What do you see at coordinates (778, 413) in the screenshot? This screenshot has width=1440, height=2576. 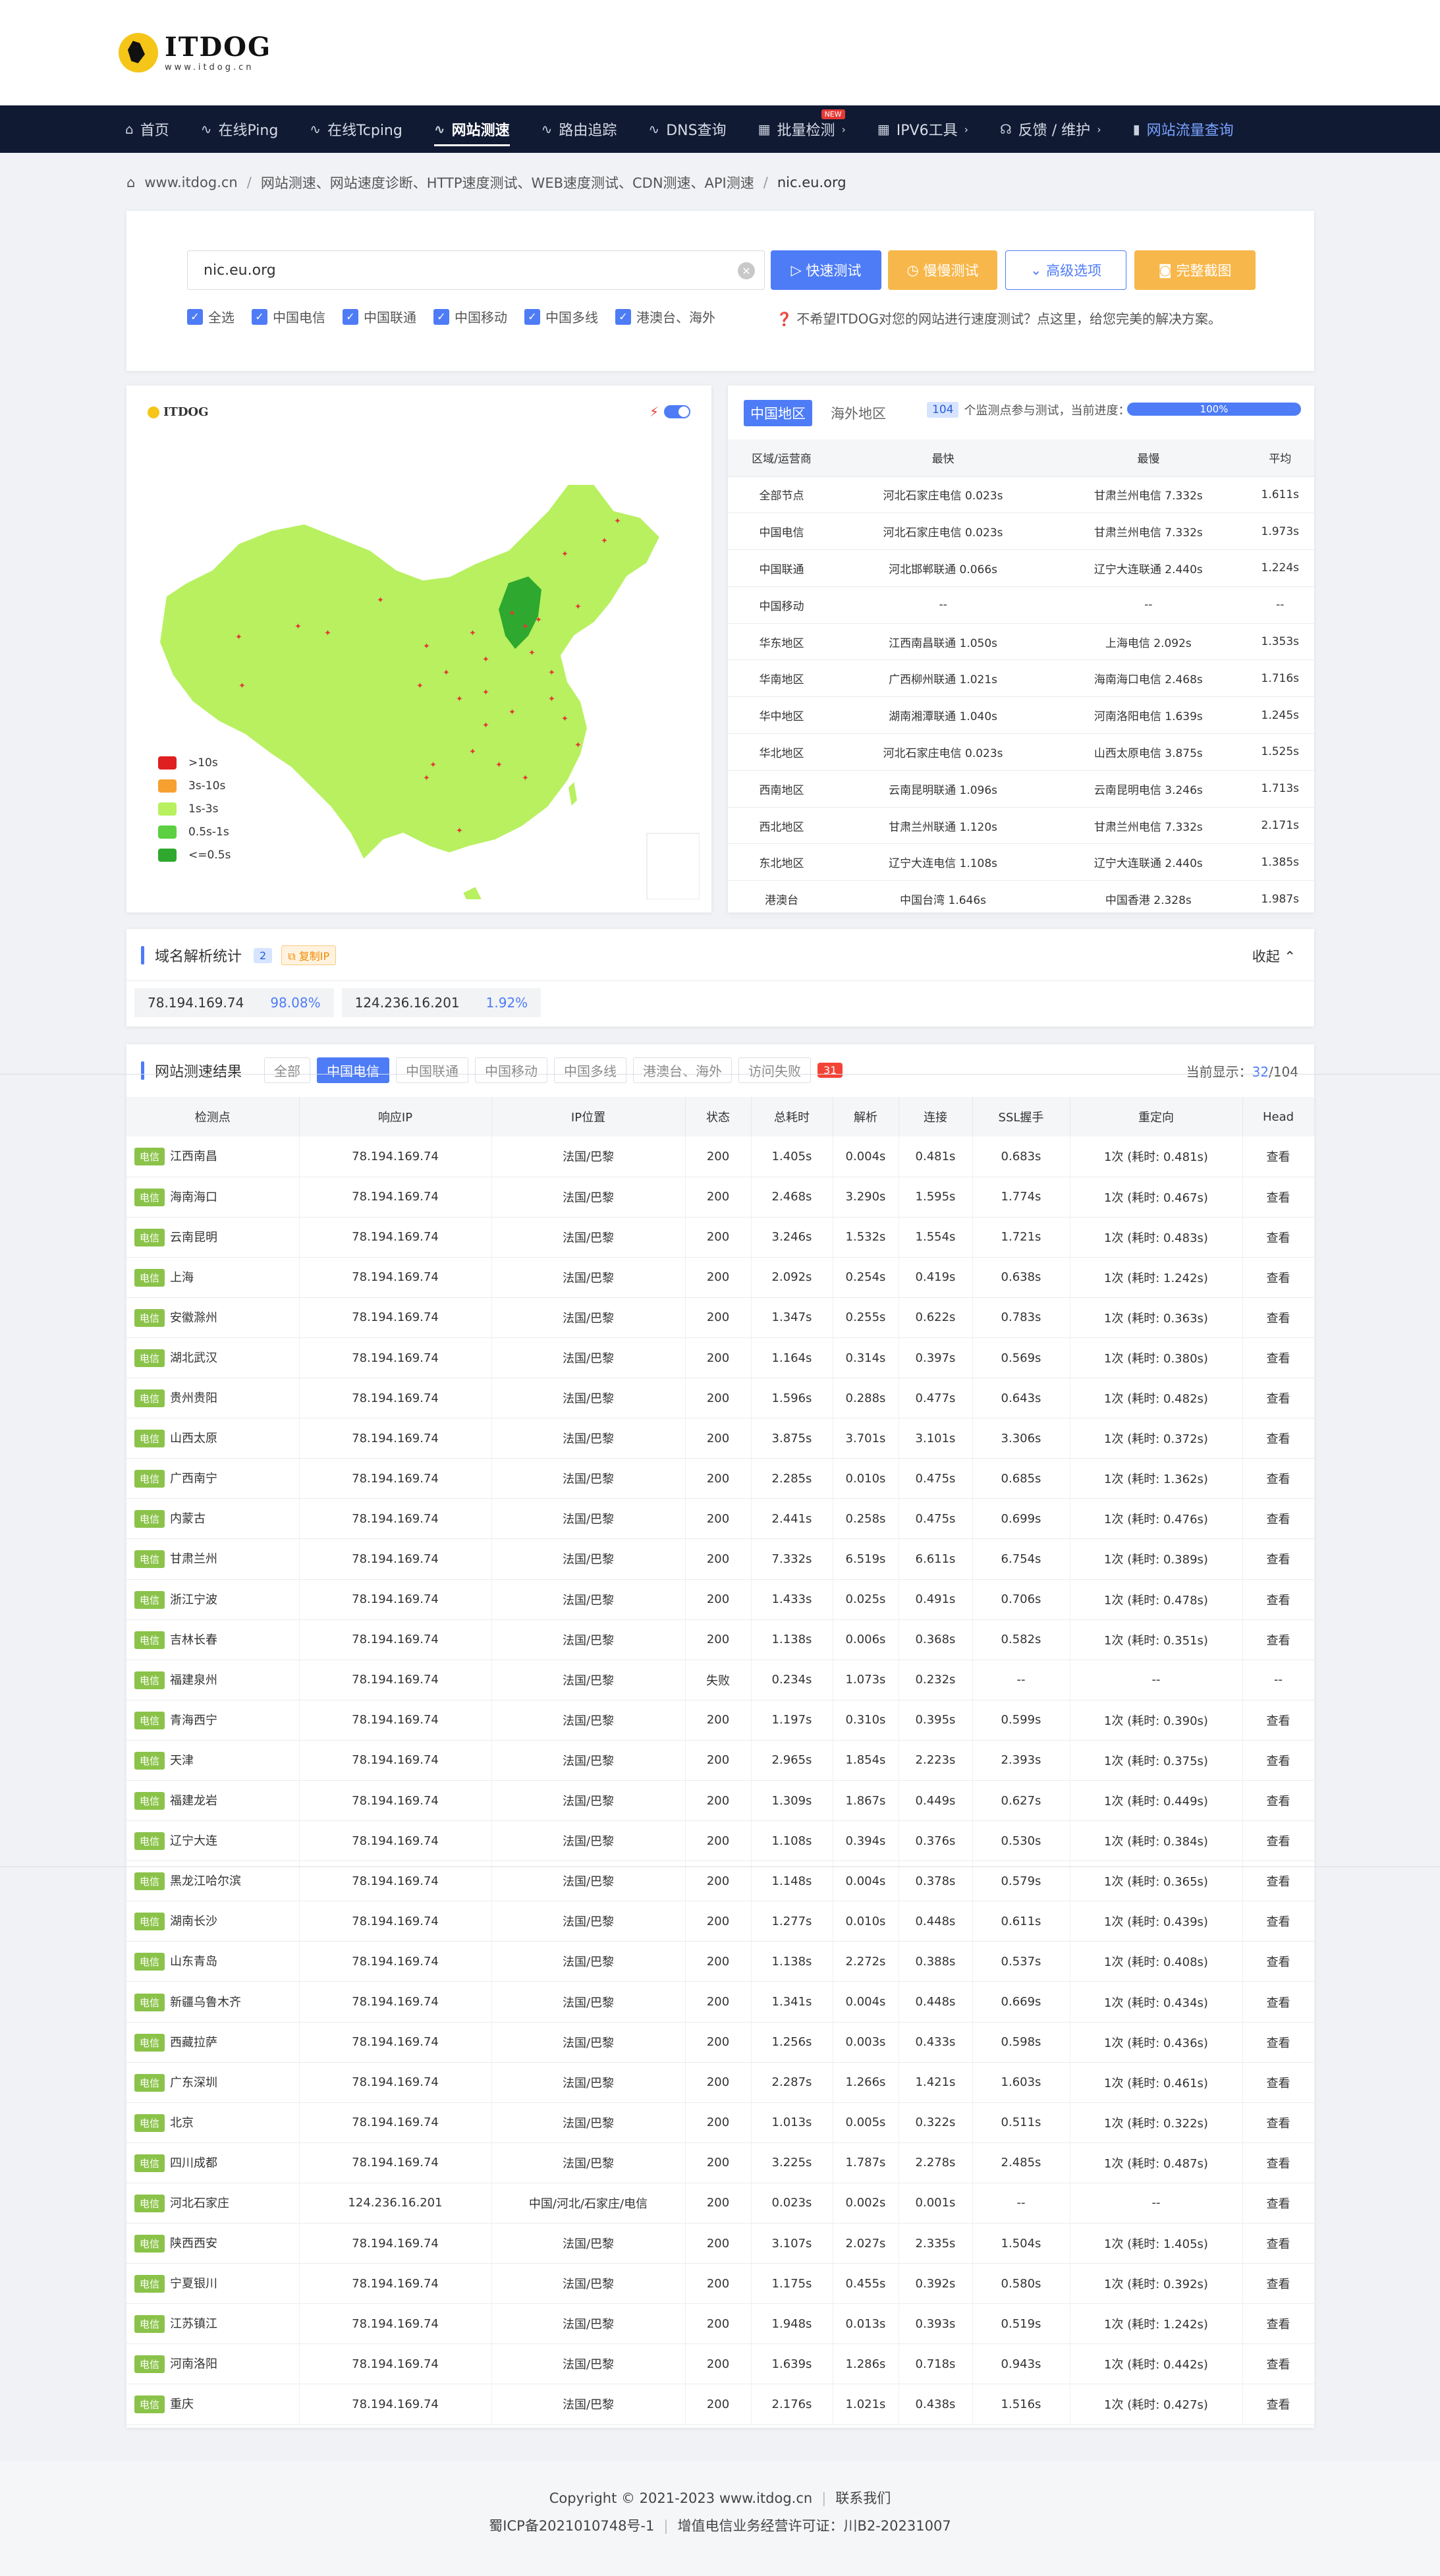 I see `tab-china: 中国地区` at bounding box center [778, 413].